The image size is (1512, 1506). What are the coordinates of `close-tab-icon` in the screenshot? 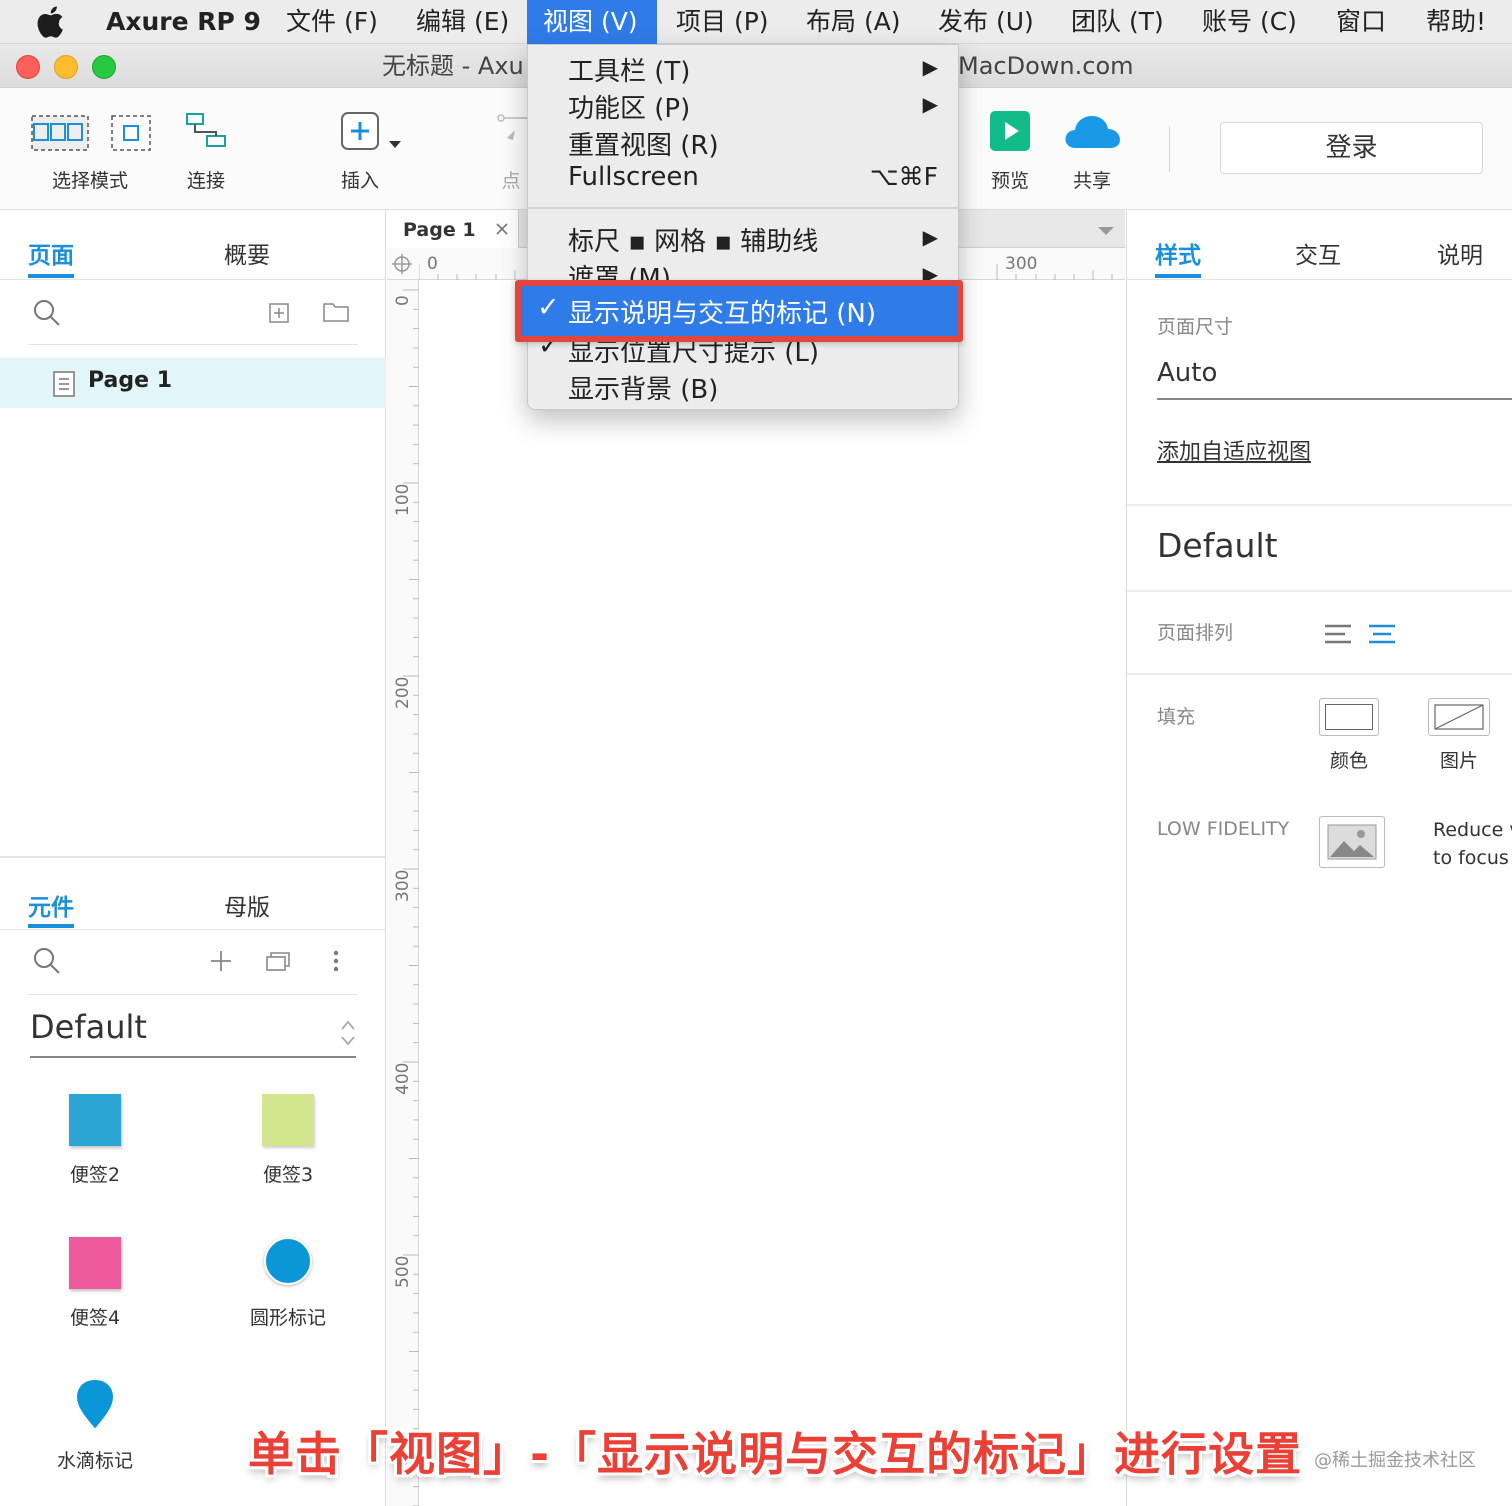 It's located at (502, 229).